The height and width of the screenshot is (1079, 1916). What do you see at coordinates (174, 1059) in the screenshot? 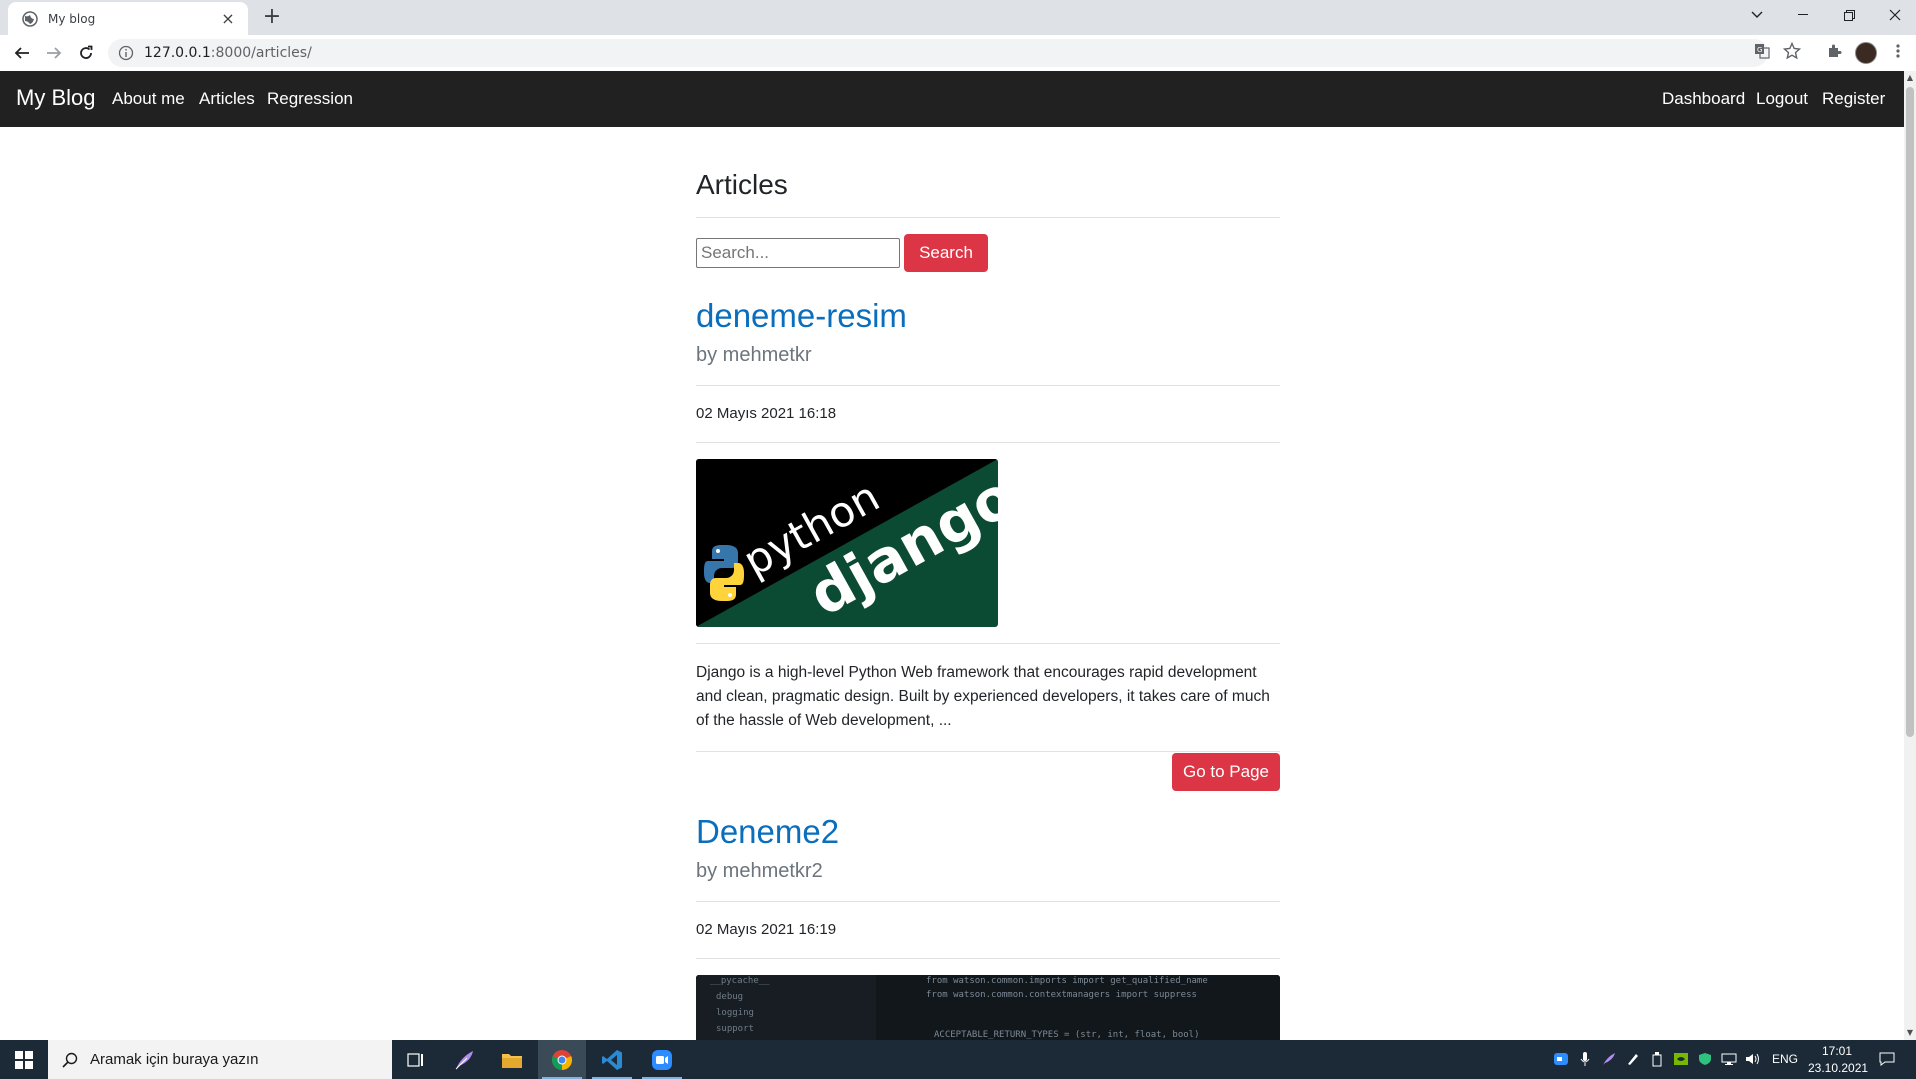
I see `taskbar-search-placeholder: Aramak için buraya yazın` at bounding box center [174, 1059].